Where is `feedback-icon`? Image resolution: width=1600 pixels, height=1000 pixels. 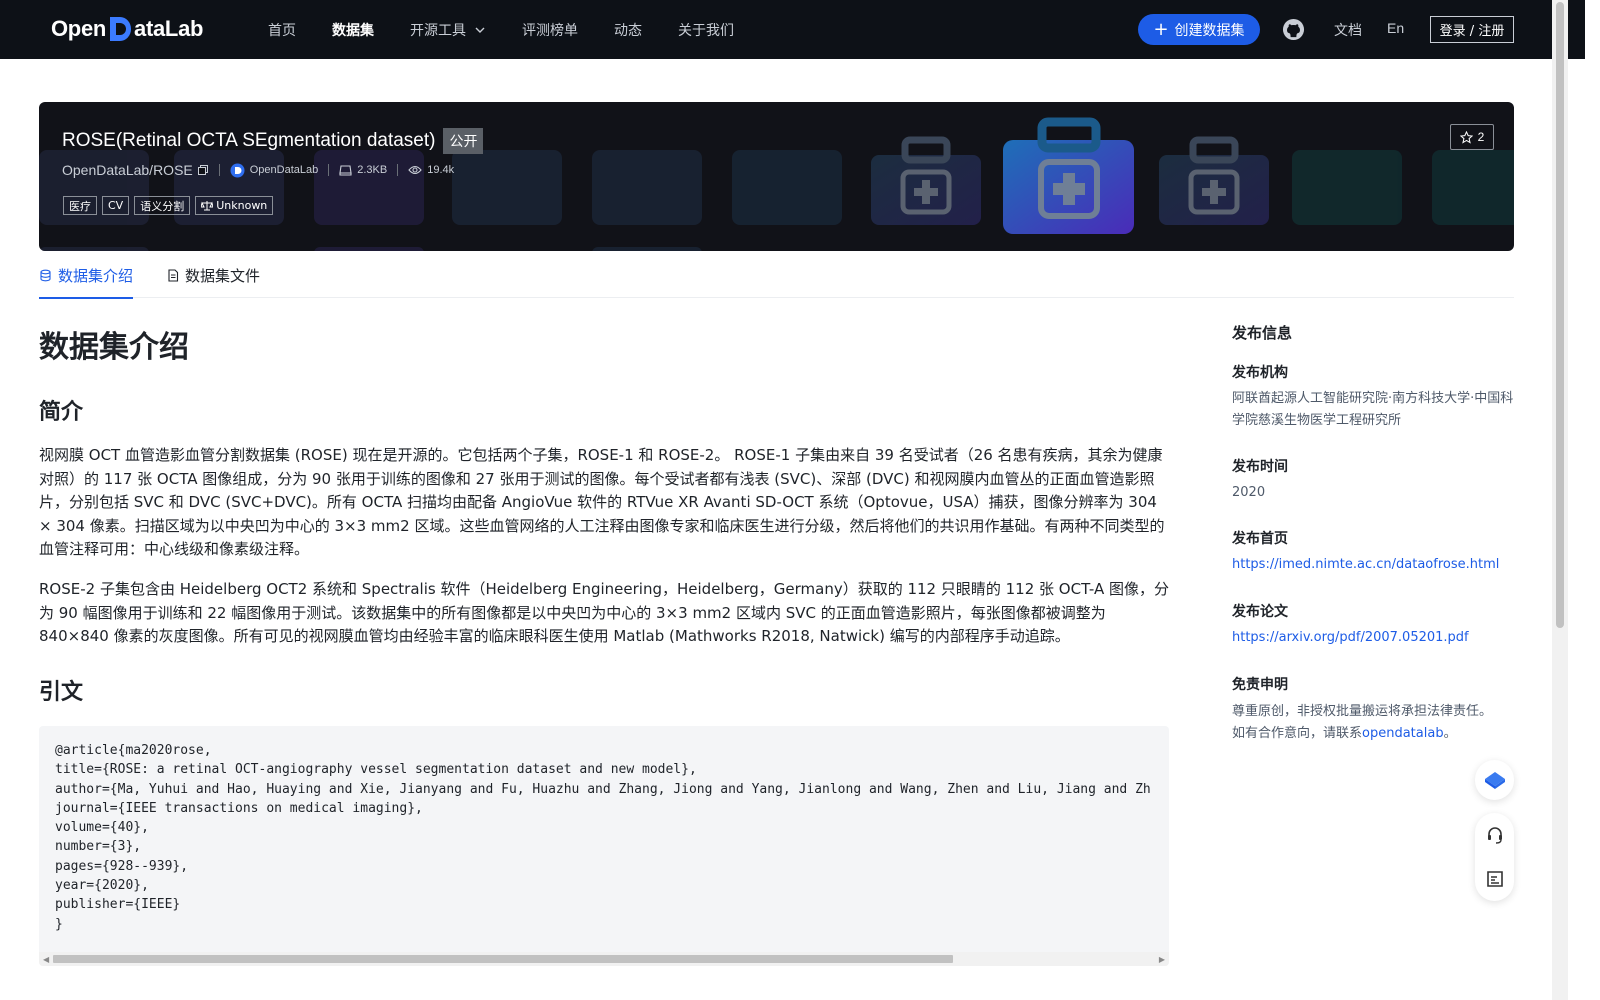
feedback-icon is located at coordinates (1495, 879).